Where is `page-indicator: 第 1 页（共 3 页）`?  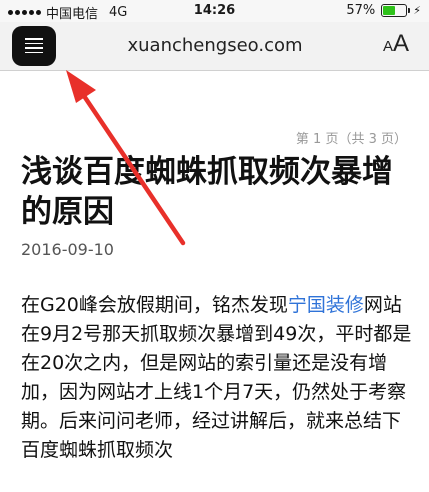
page-indicator: 第 1 页（共 3 页） is located at coordinates (351, 139).